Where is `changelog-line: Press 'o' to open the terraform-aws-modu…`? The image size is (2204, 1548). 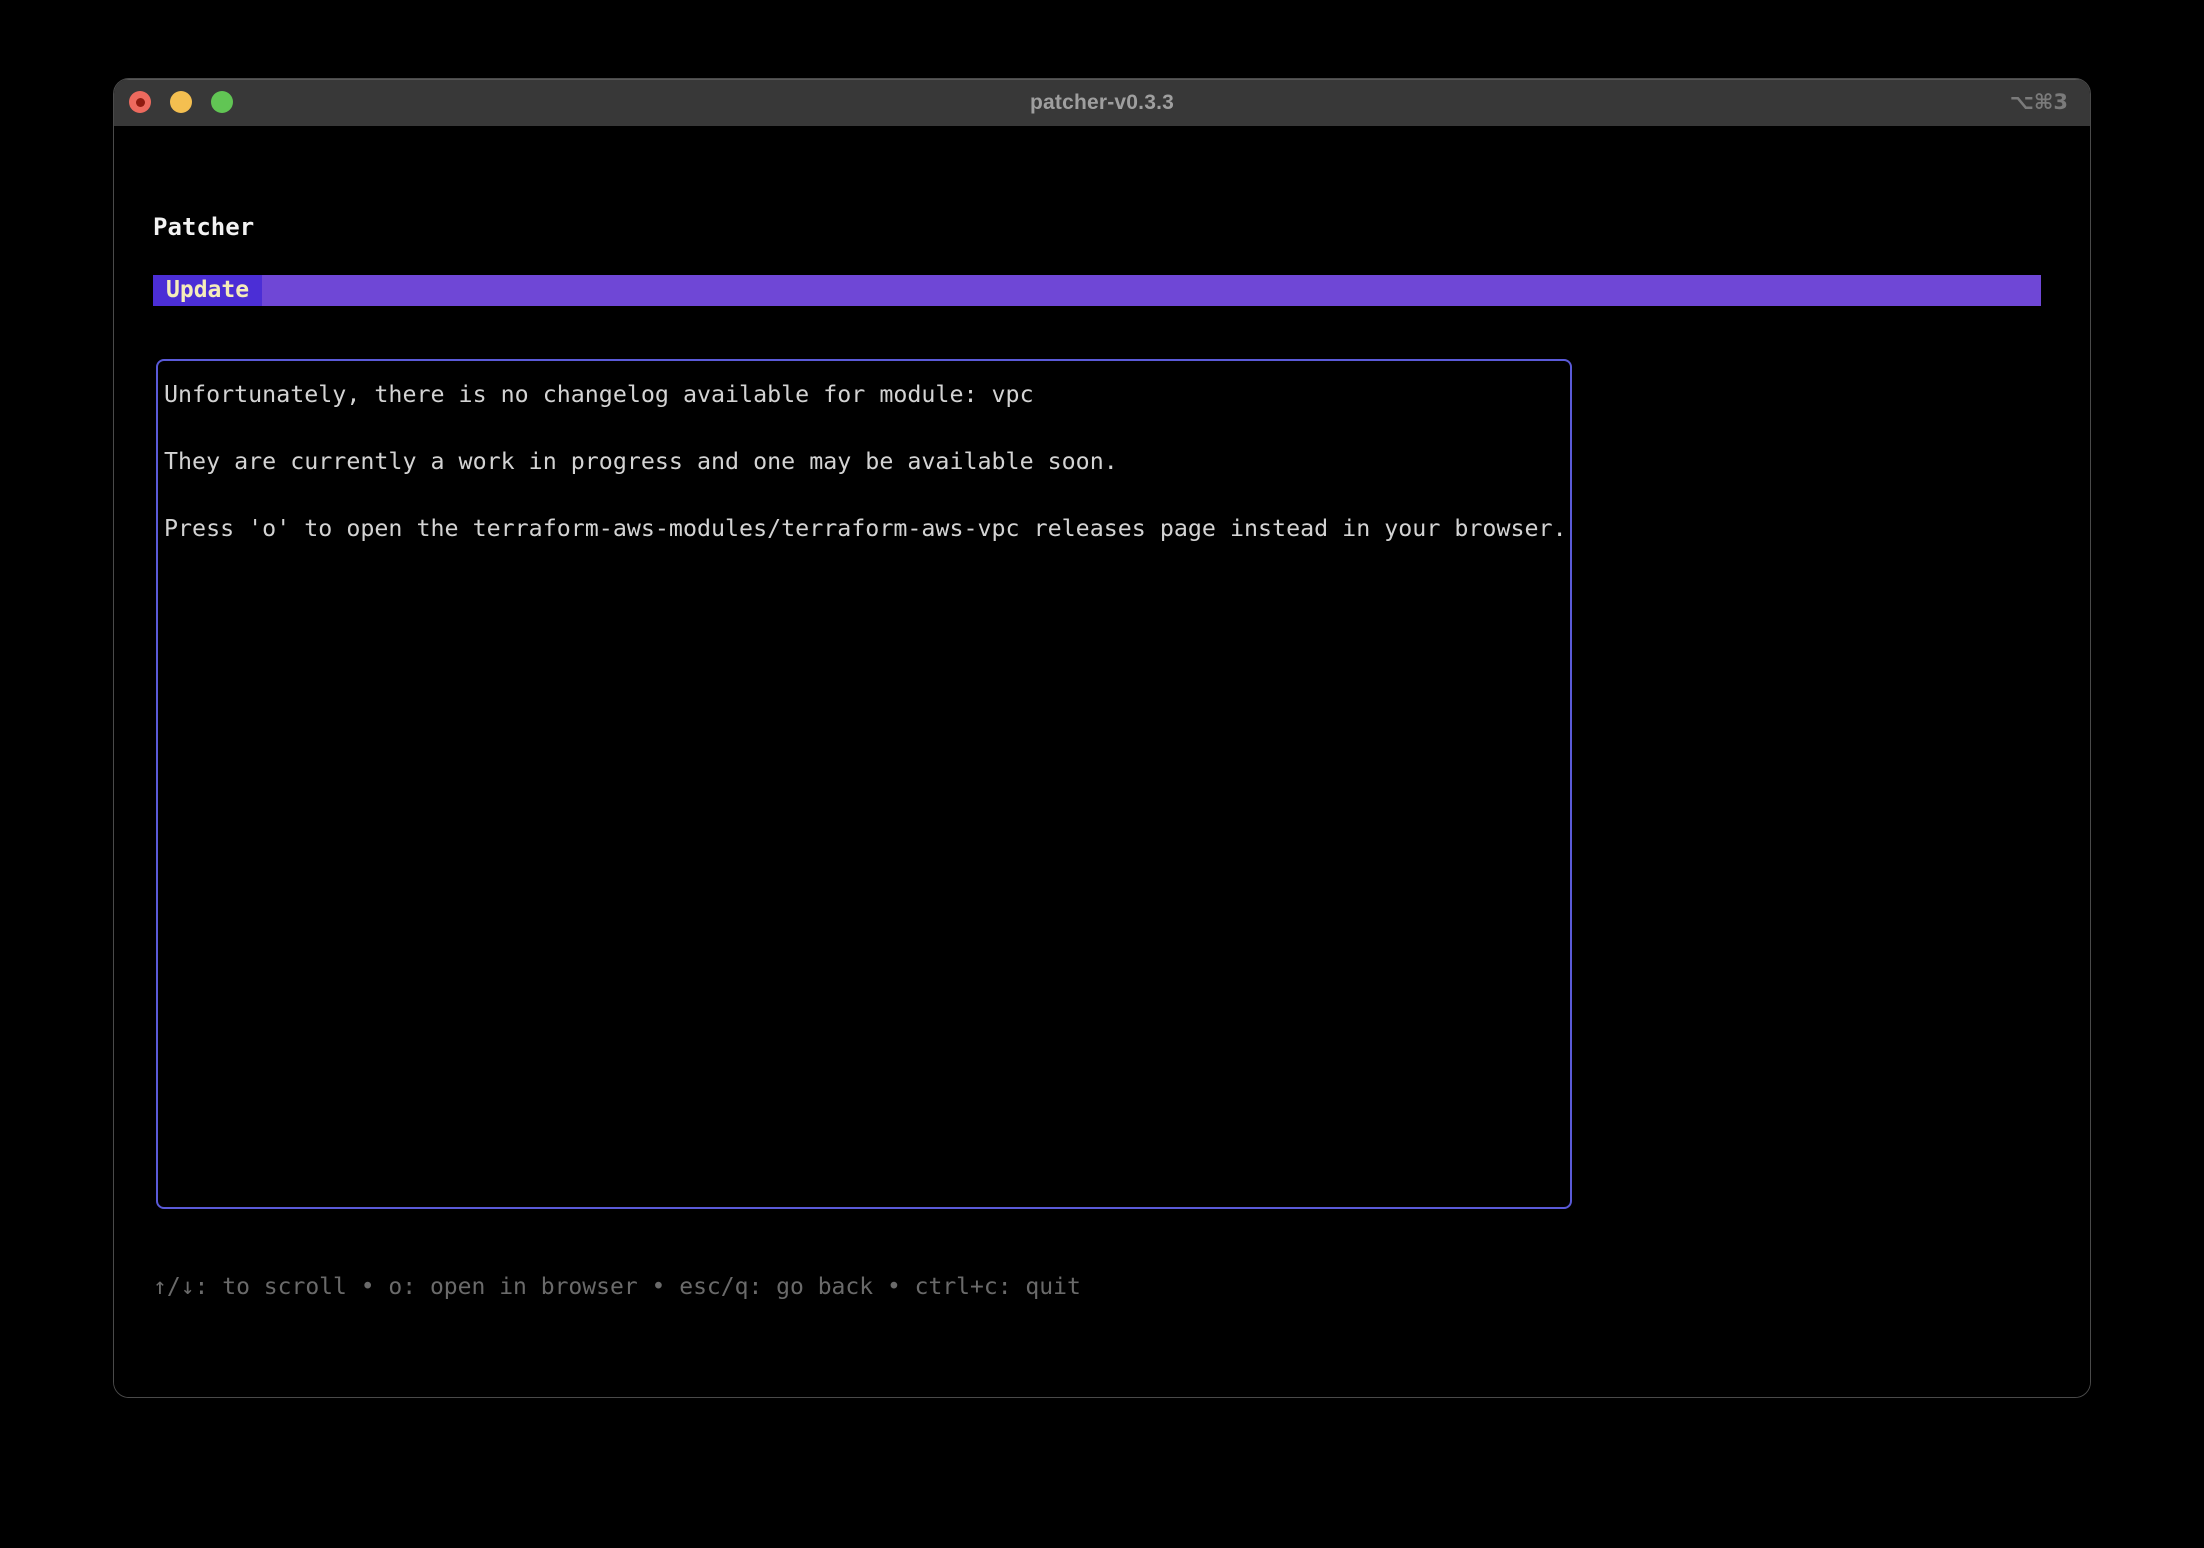
changelog-line: Press 'o' to open the terraform-aws-modu… is located at coordinates (865, 528).